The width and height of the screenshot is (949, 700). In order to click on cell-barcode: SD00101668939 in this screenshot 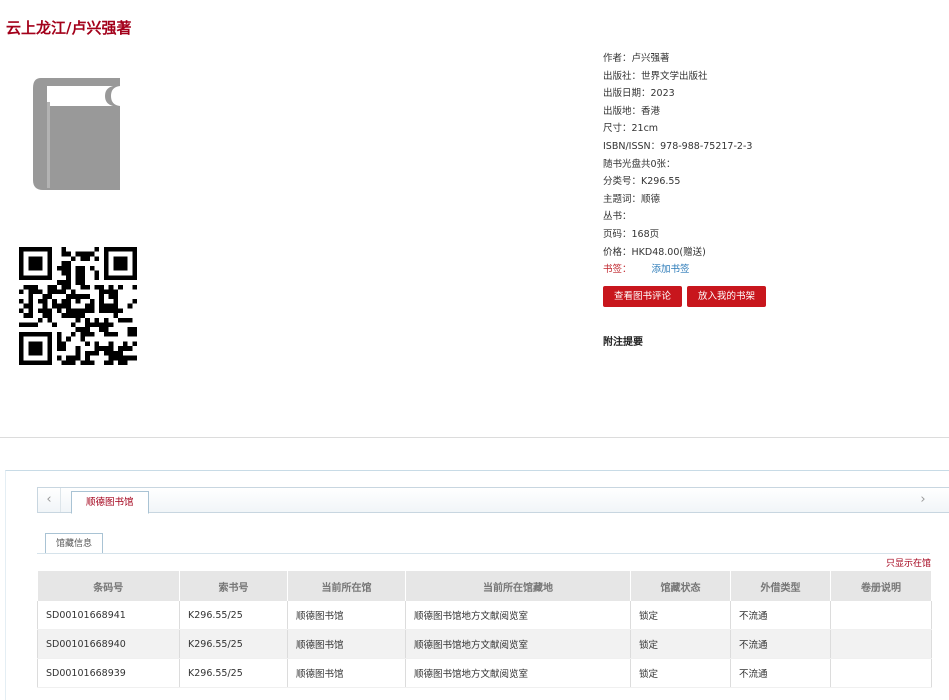, I will do `click(108, 673)`.